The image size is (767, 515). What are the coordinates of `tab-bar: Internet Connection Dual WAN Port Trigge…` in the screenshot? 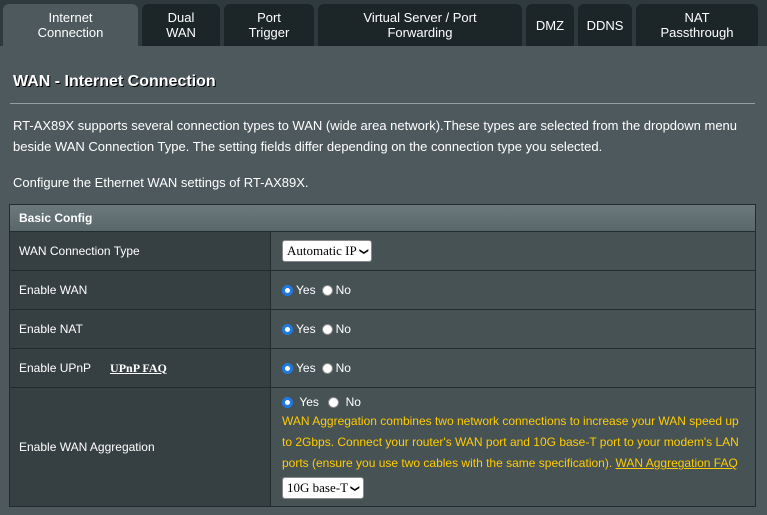 It's located at (383, 23).